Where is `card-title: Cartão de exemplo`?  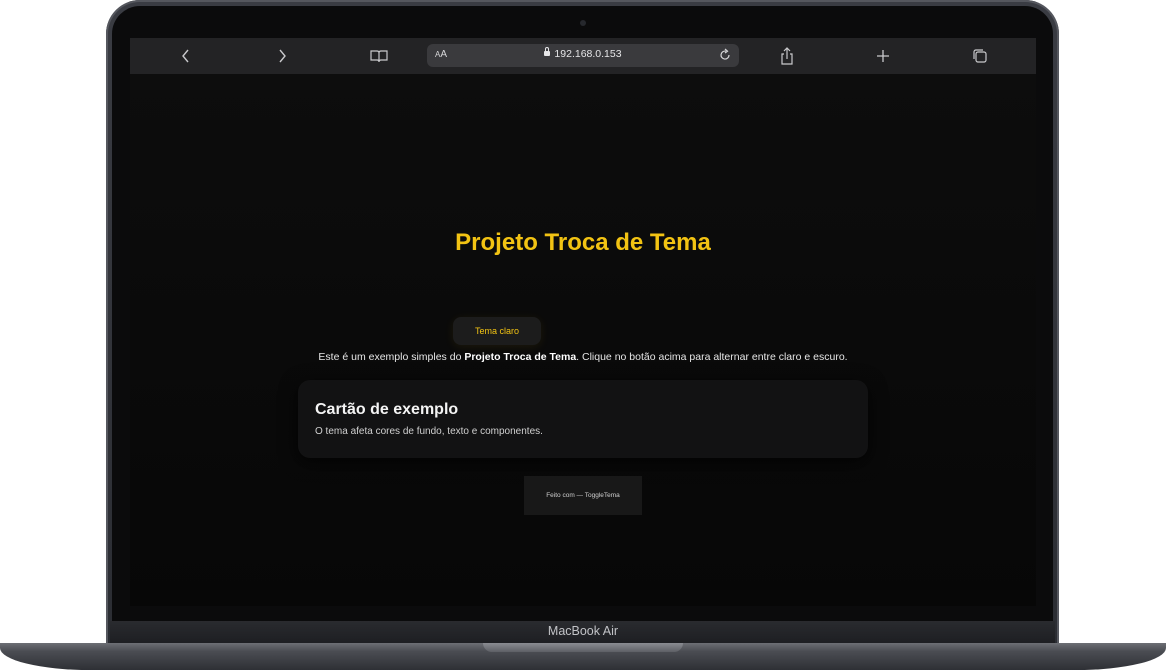
card-title: Cartão de exemplo is located at coordinates (387, 409).